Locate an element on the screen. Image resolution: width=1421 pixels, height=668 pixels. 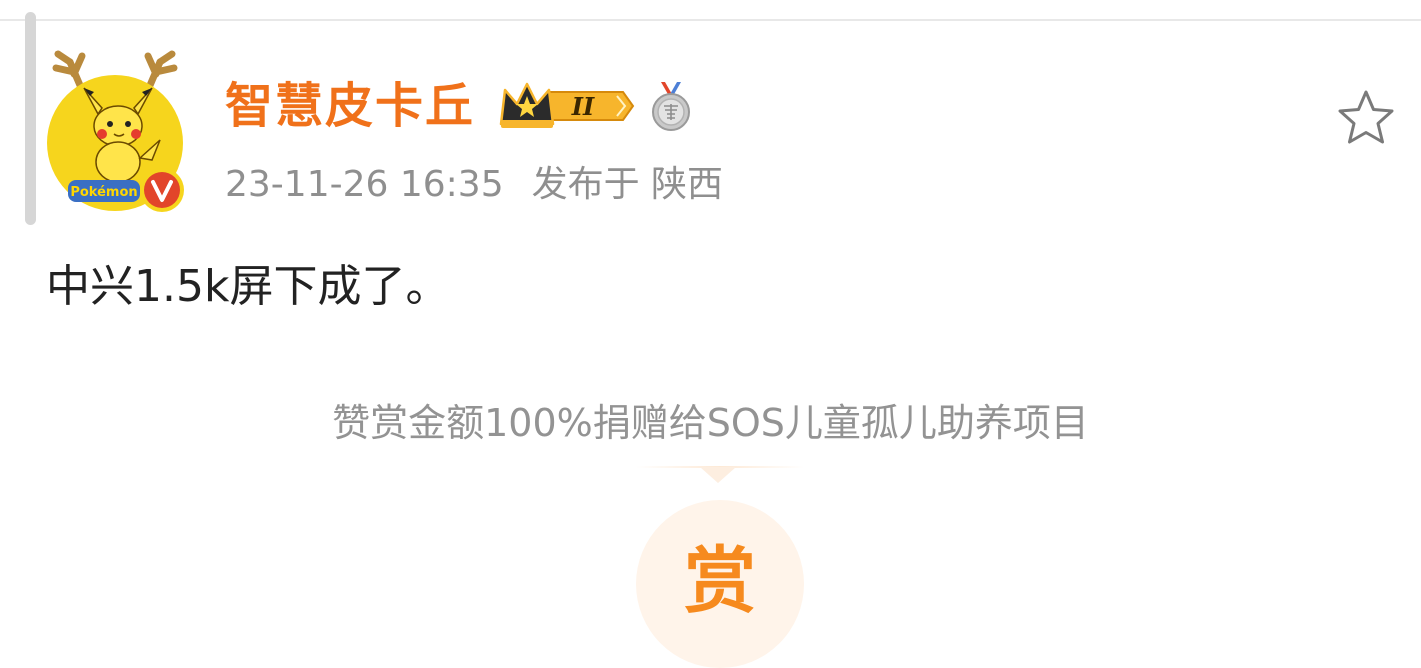
avatar-image: Pokémon is located at coordinates (115, 131).